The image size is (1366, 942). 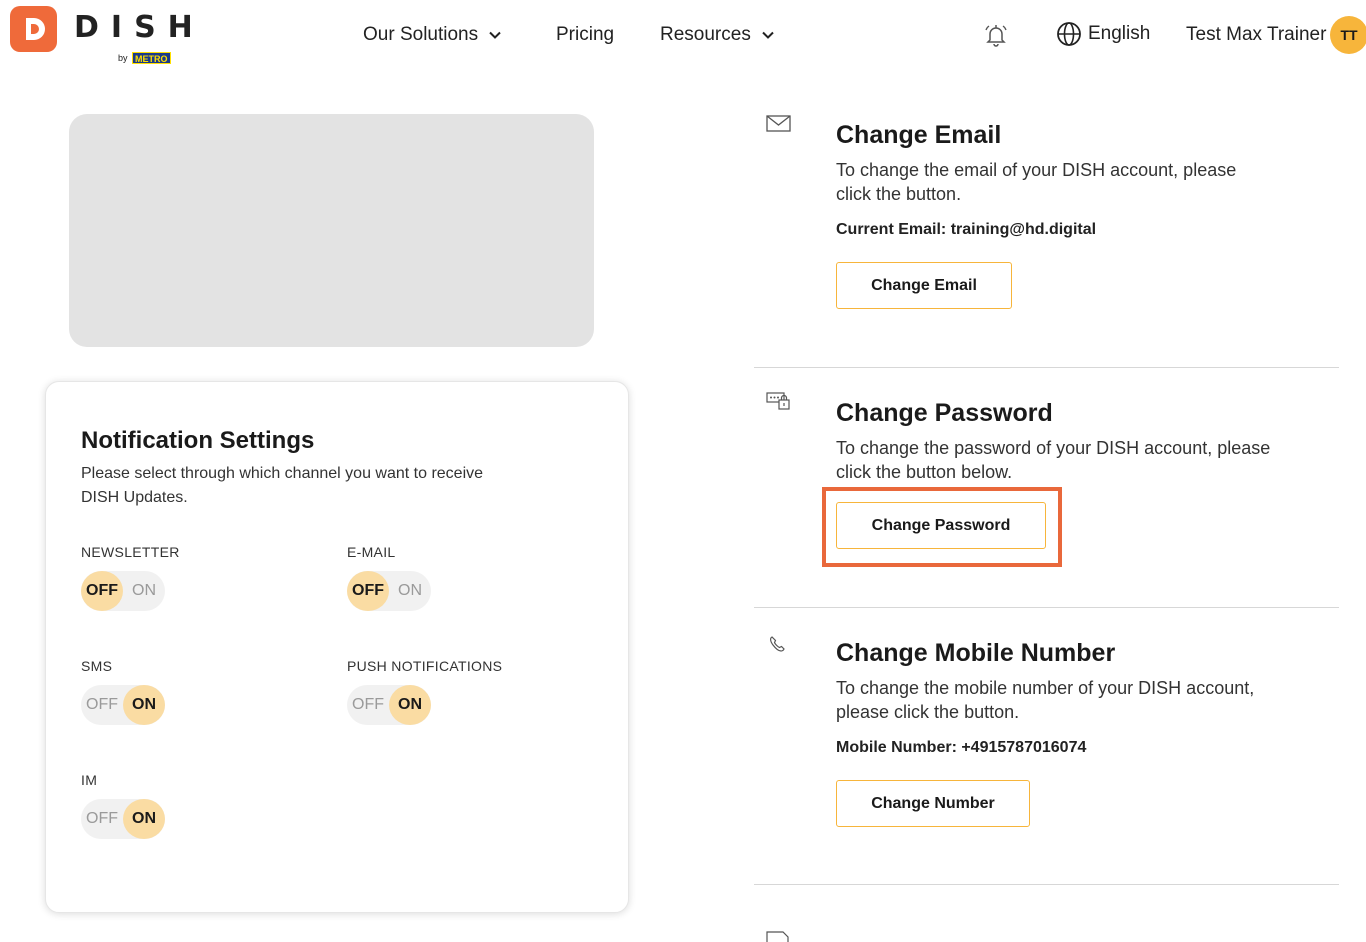 I want to click on im-toggle: OFF ON, so click(x=123, y=819).